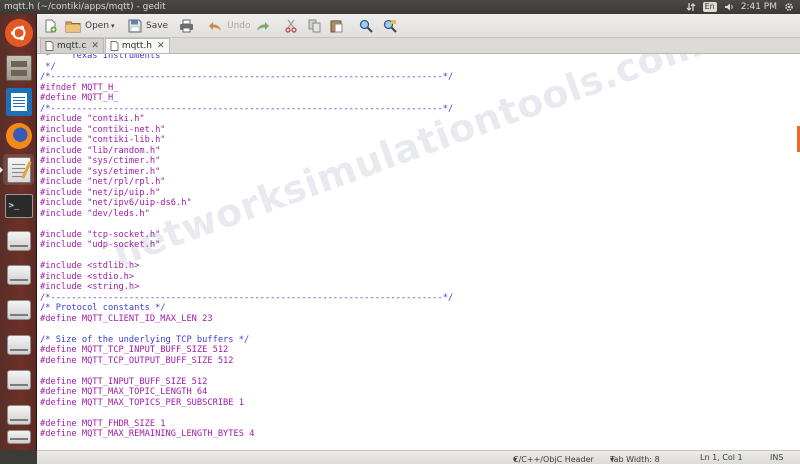 The height and width of the screenshot is (464, 800). I want to click on printer-icon, so click(186, 25).